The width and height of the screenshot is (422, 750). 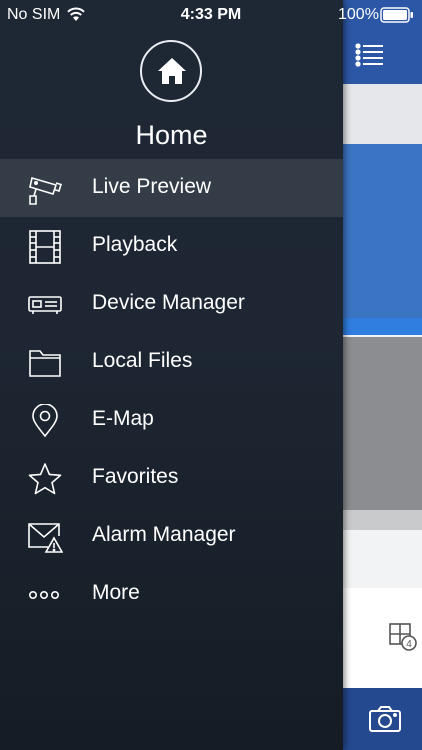 I want to click on menu-item-favorites: Favorites, so click(x=171, y=478).